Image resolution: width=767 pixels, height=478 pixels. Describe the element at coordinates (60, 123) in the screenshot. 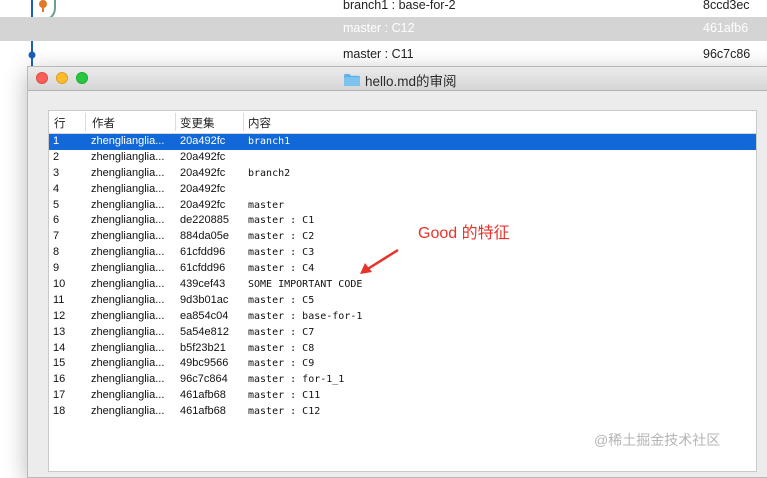

I see `column-header-line: 行` at that location.